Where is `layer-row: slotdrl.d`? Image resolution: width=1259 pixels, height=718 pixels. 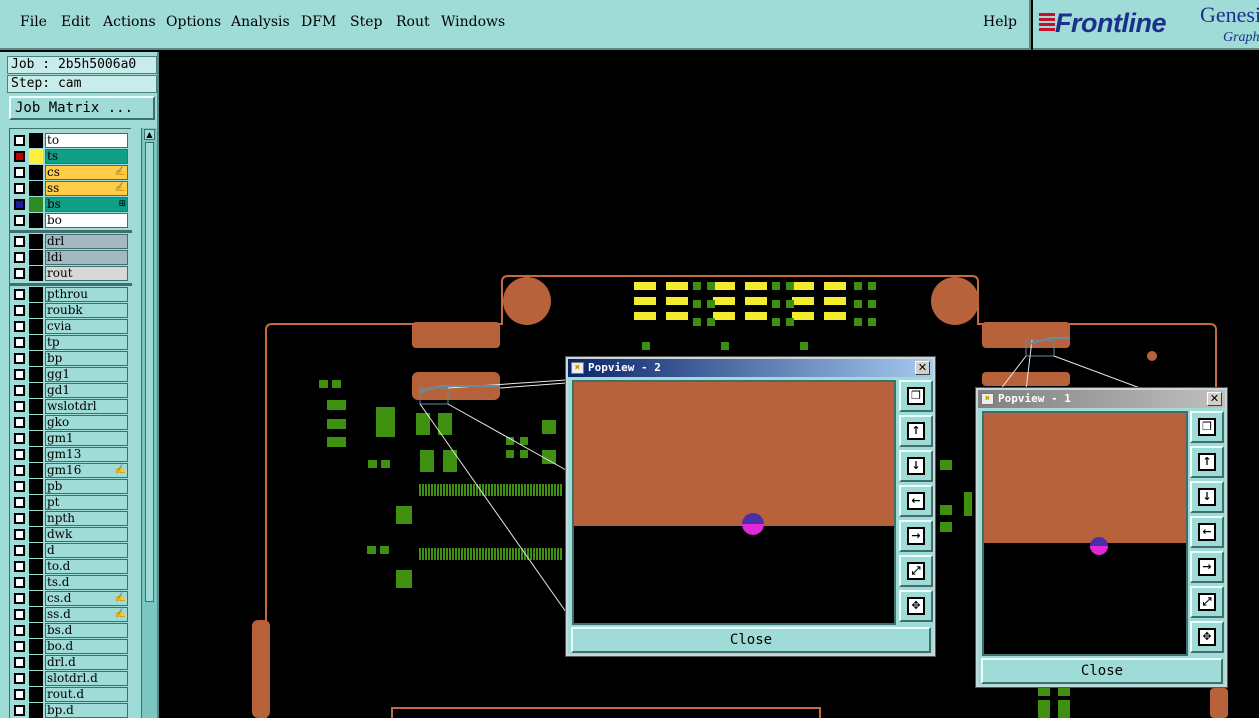 layer-row: slotdrl.d is located at coordinates (71, 678).